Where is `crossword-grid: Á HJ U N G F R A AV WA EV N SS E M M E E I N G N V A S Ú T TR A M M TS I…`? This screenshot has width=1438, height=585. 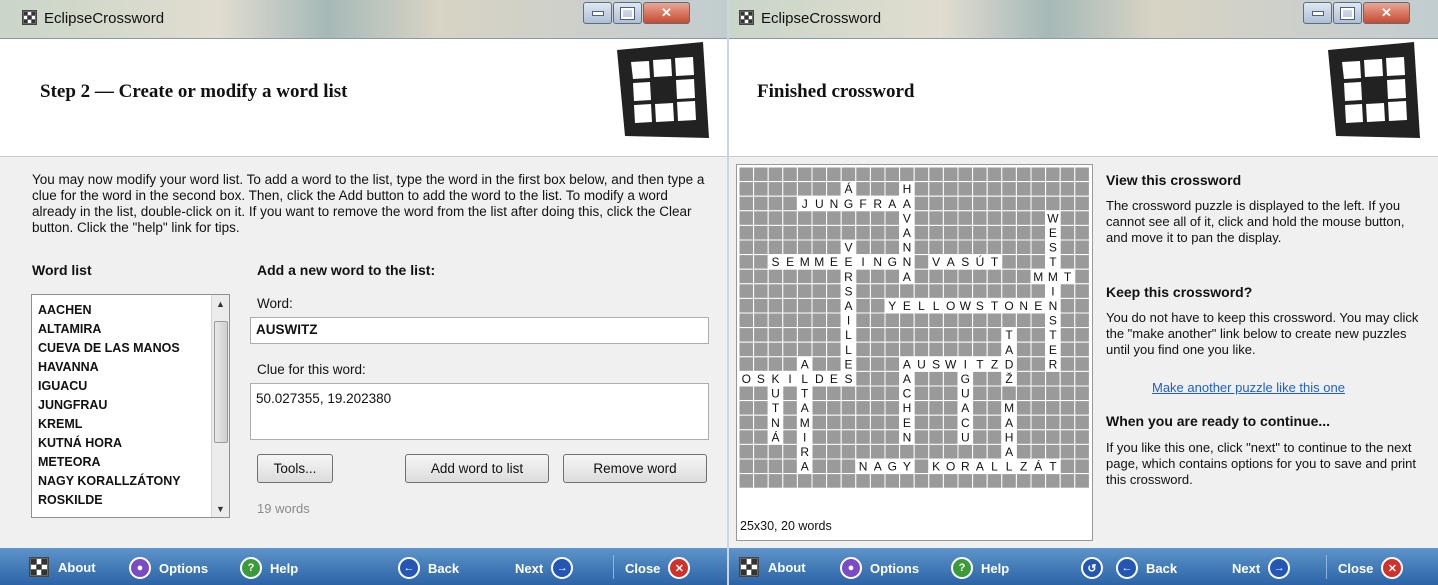
crossword-grid: Á HJ U N G F R A AV WA EV N SS E M M E E I N G N V A S Ú T TR A M M TS I… is located at coordinates (914, 337).